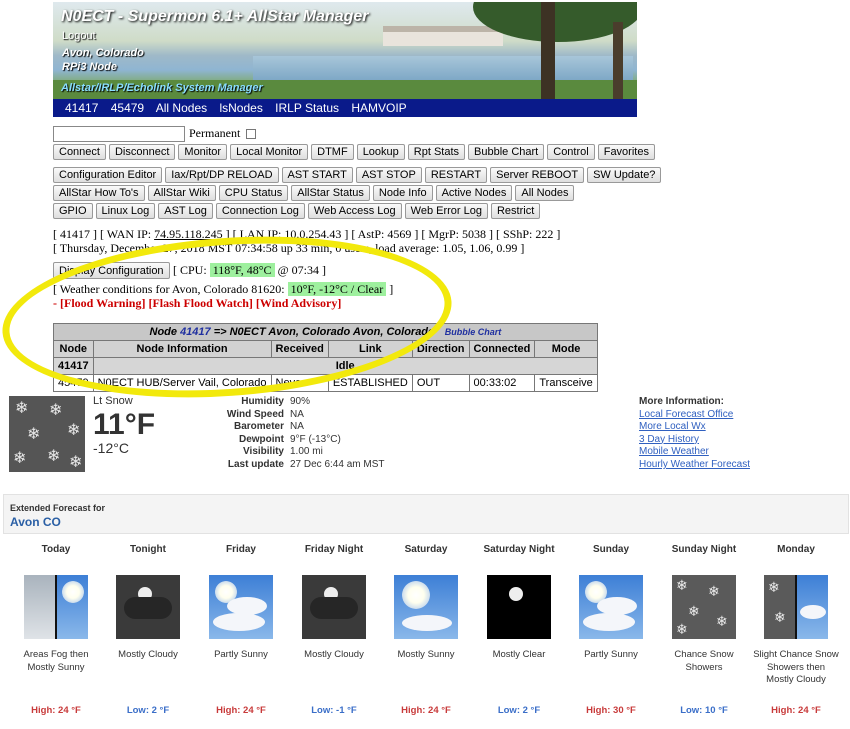 Image resolution: width=850 pixels, height=729 pixels. Describe the element at coordinates (354, 211) in the screenshot. I see `web-access-log-button: Web Access Log` at that location.